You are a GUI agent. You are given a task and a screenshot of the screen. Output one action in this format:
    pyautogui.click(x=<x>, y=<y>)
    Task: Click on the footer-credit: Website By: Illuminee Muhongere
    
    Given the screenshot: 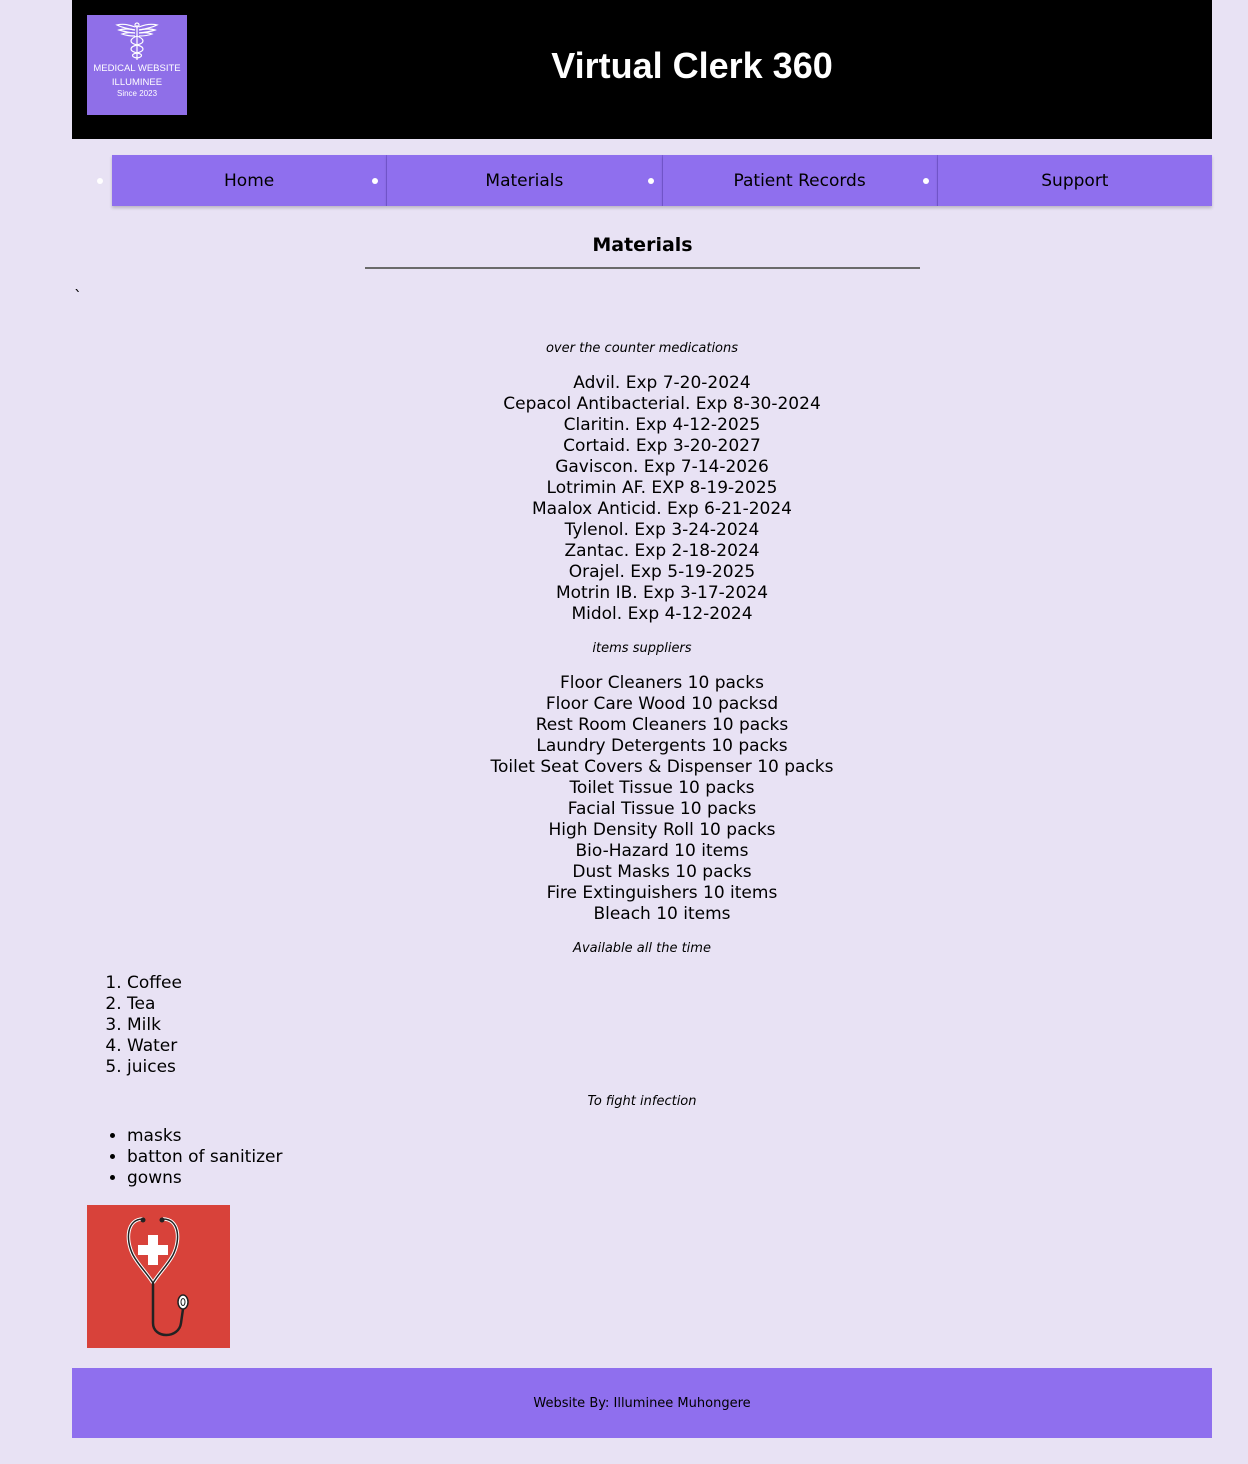 What is the action you would take?
    pyautogui.click(x=642, y=1403)
    